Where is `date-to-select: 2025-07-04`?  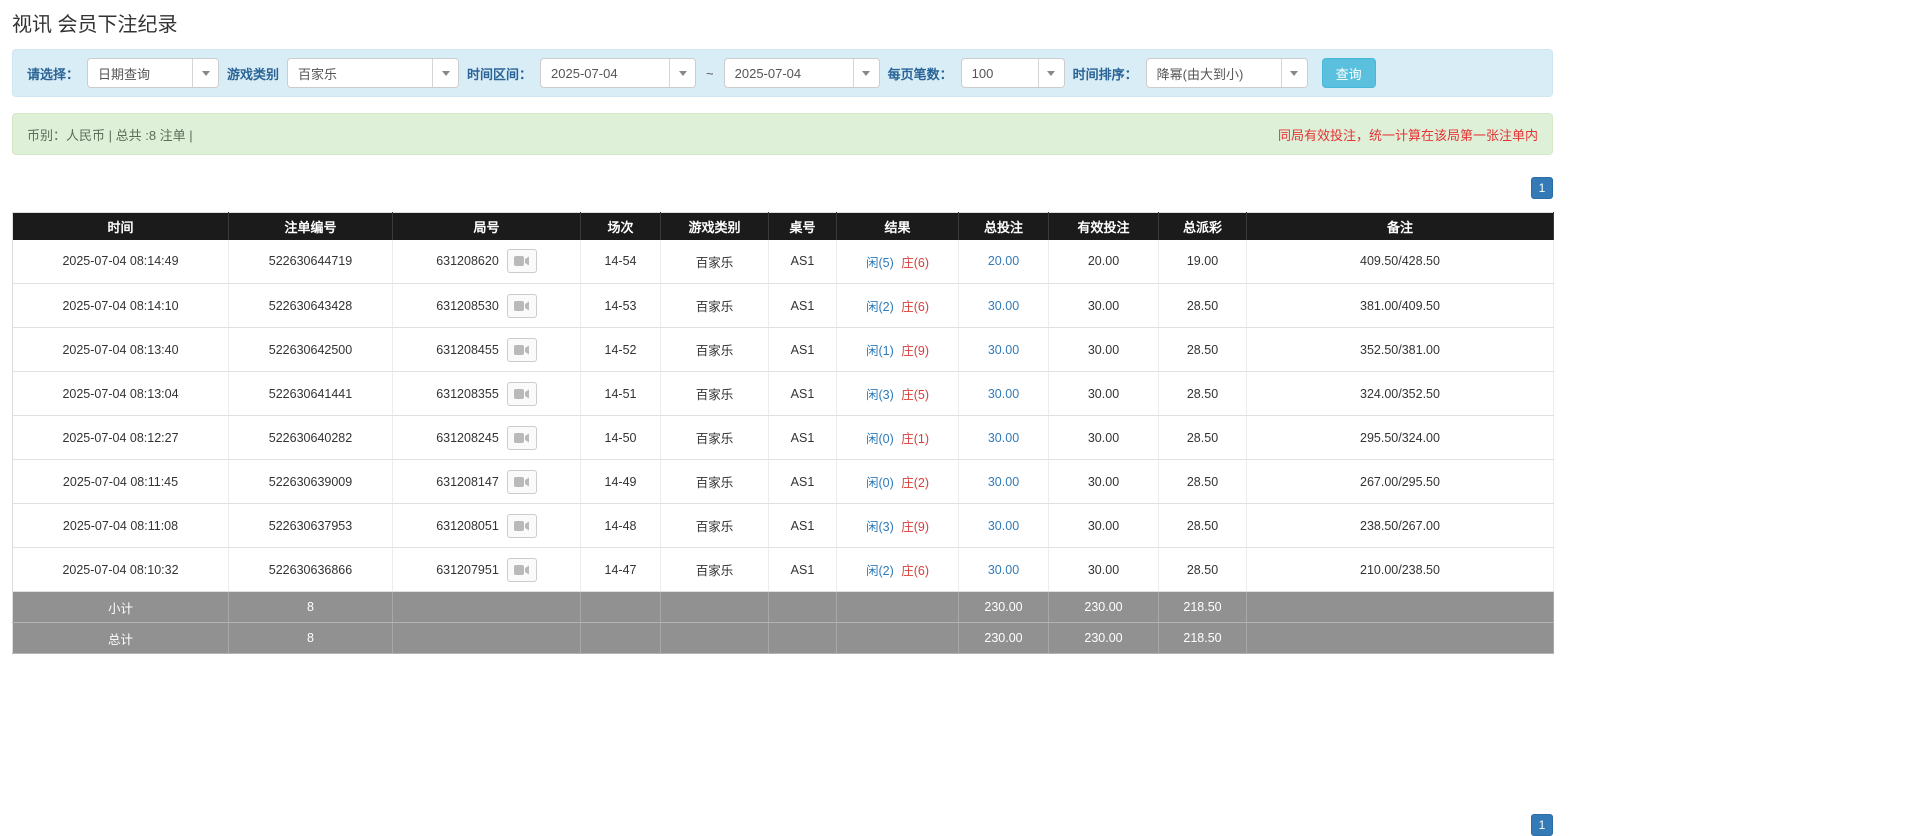
date-to-select: 2025-07-04 is located at coordinates (801, 73).